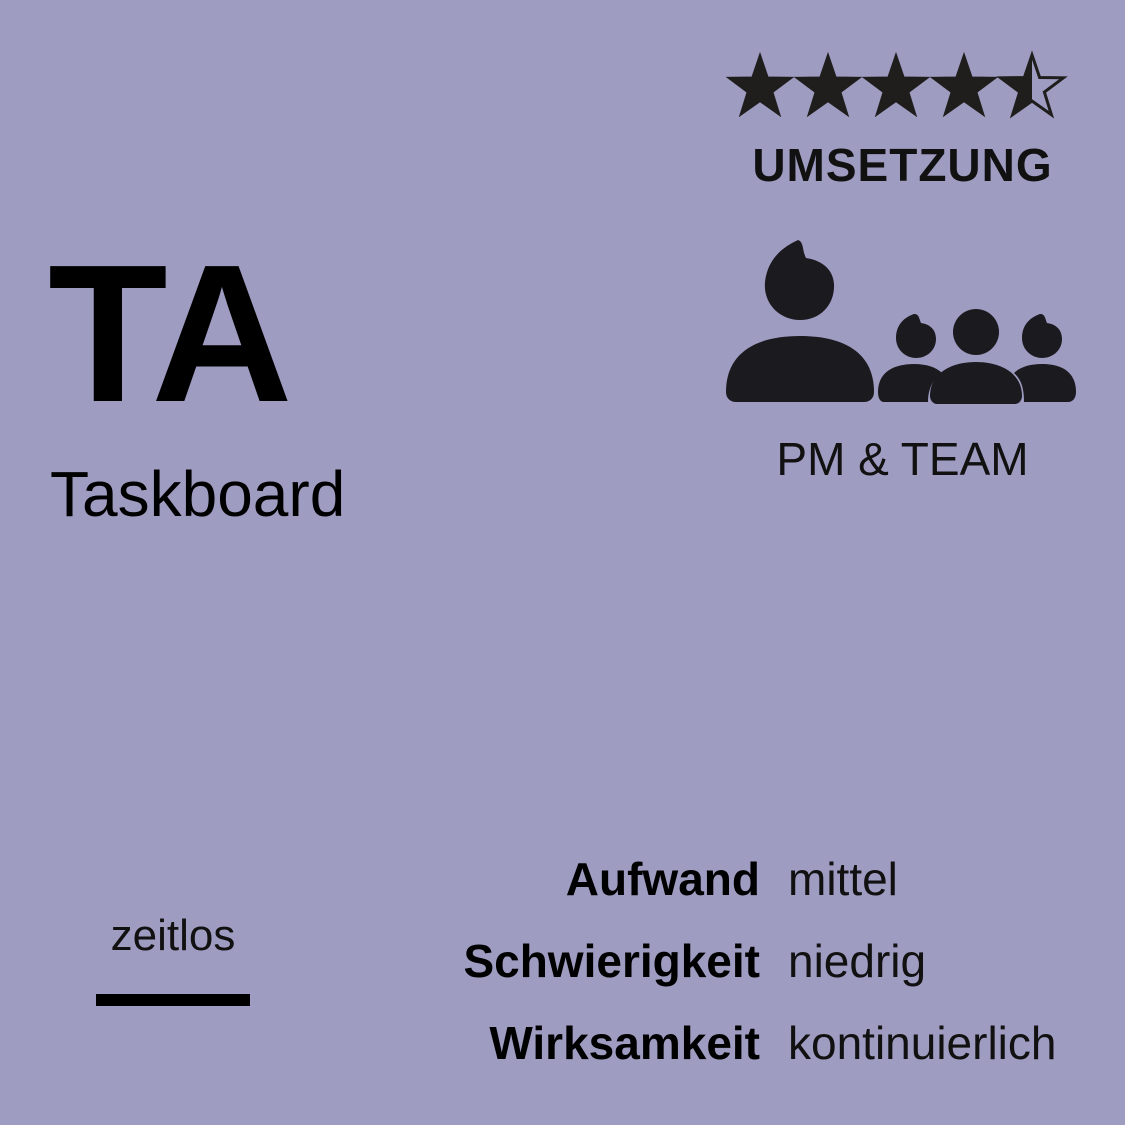 This screenshot has width=1125, height=1125. What do you see at coordinates (198, 494) in the screenshot?
I see `card-title: Taskboard` at bounding box center [198, 494].